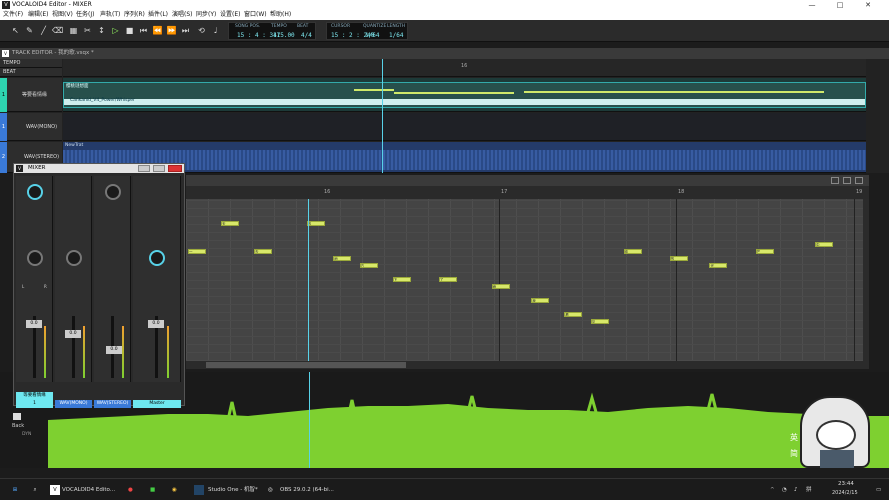  What do you see at coordinates (31, 95) in the screenshot?
I see `track-header-1: 1 等要看情缘` at bounding box center [31, 95].